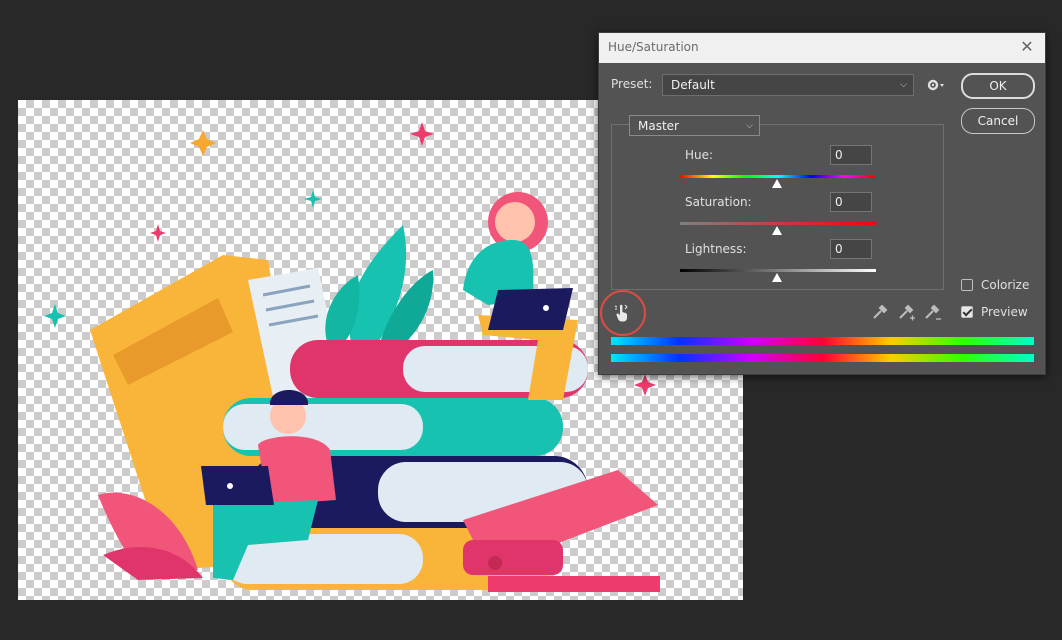 This screenshot has width=1062, height=640. I want to click on adjustment-group, so click(777, 207).